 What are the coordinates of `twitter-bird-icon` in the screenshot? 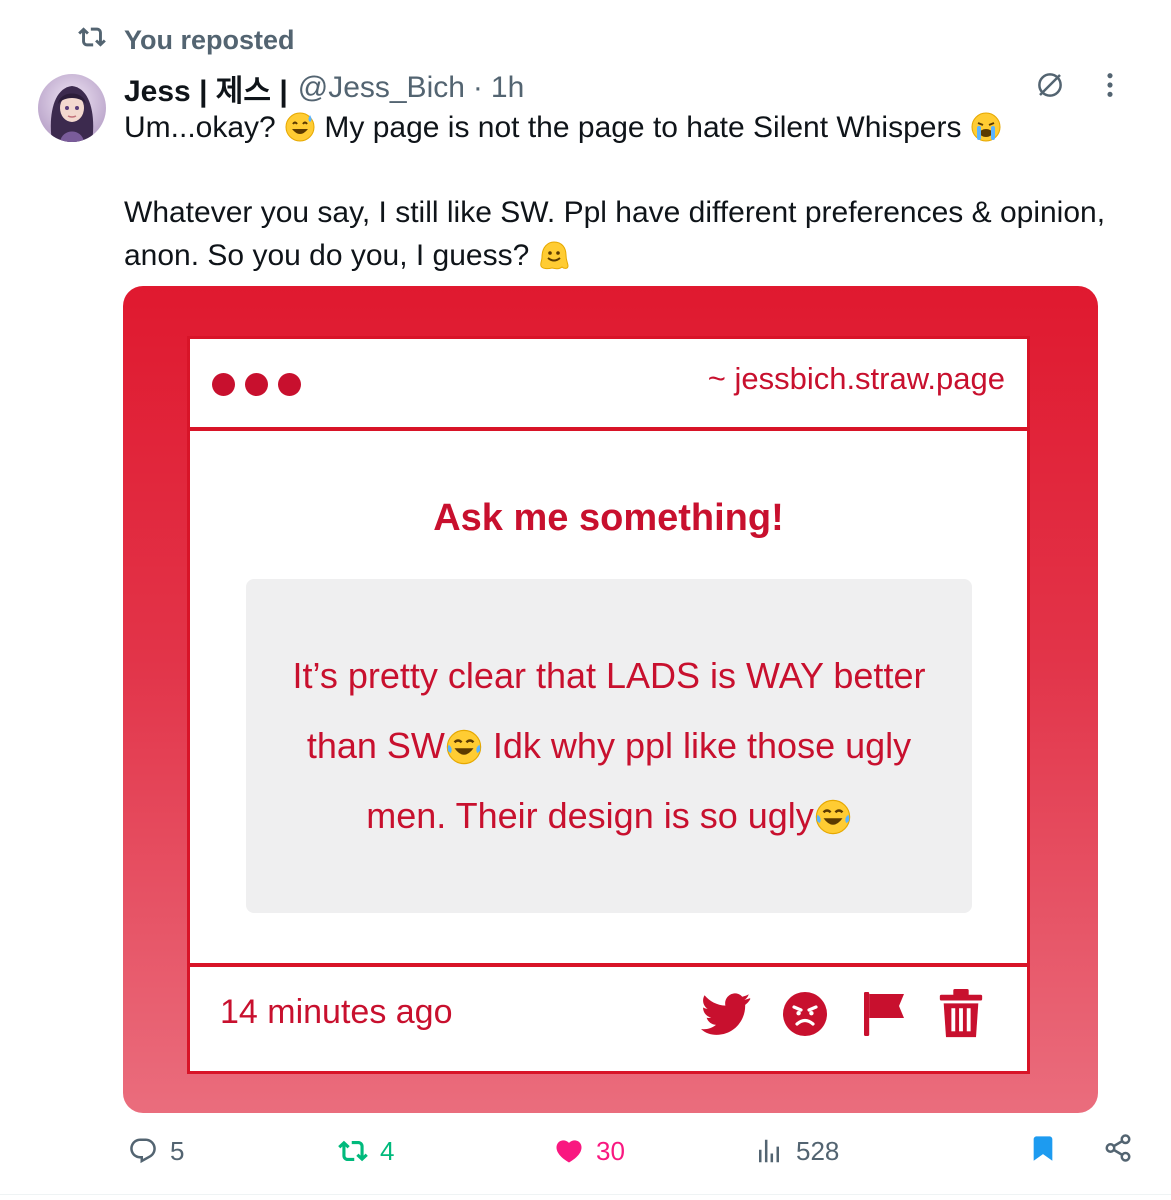 It's located at (726, 1014).